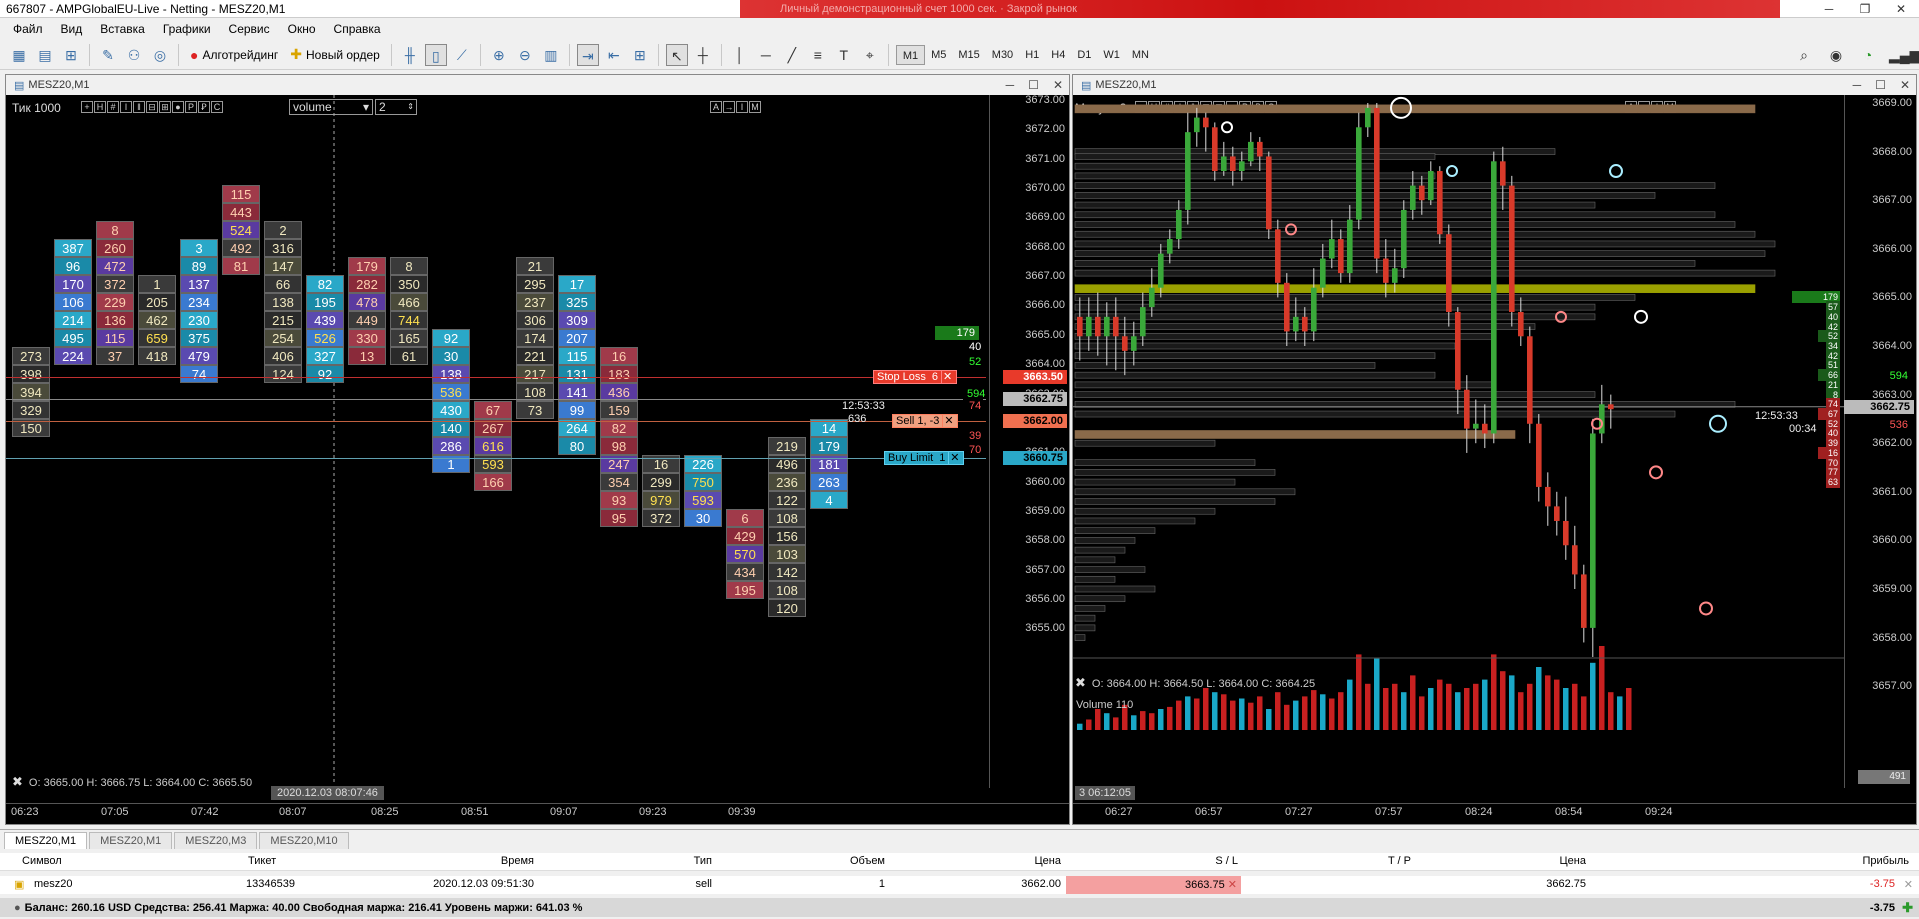 This screenshot has width=1919, height=919. What do you see at coordinates (435, 54) in the screenshot?
I see `candle-chart-icon: ▯` at bounding box center [435, 54].